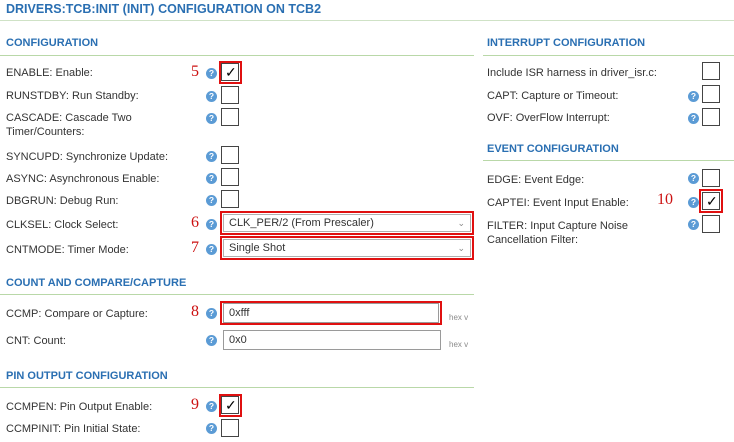 This screenshot has width=734, height=442. I want to click on section-configuration: CONFIGURATION, so click(52, 43).